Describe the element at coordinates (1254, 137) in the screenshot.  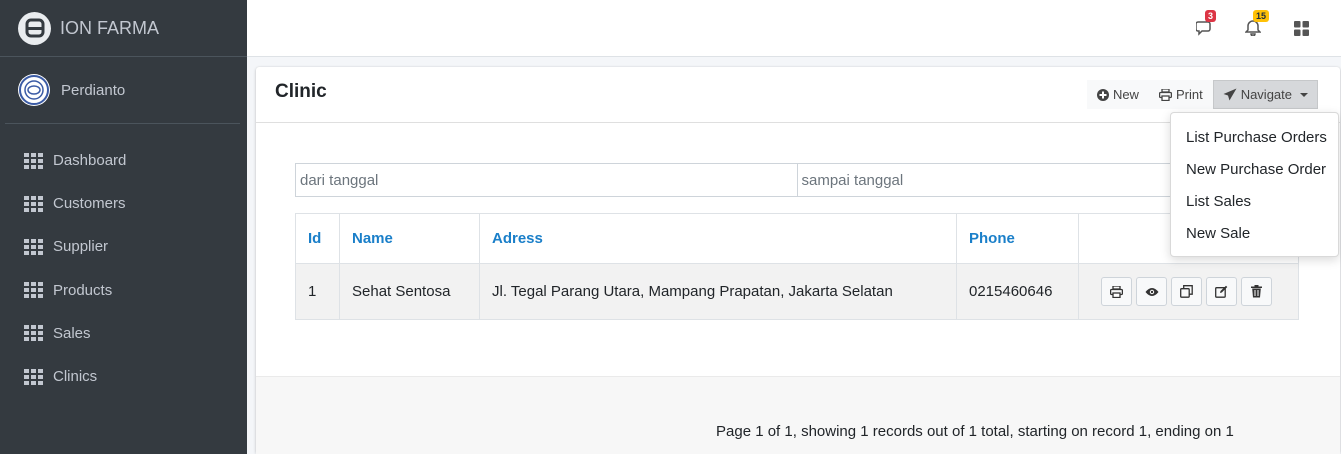
I see `menu-item-list-purchase-orders: List Purchase Orders` at that location.